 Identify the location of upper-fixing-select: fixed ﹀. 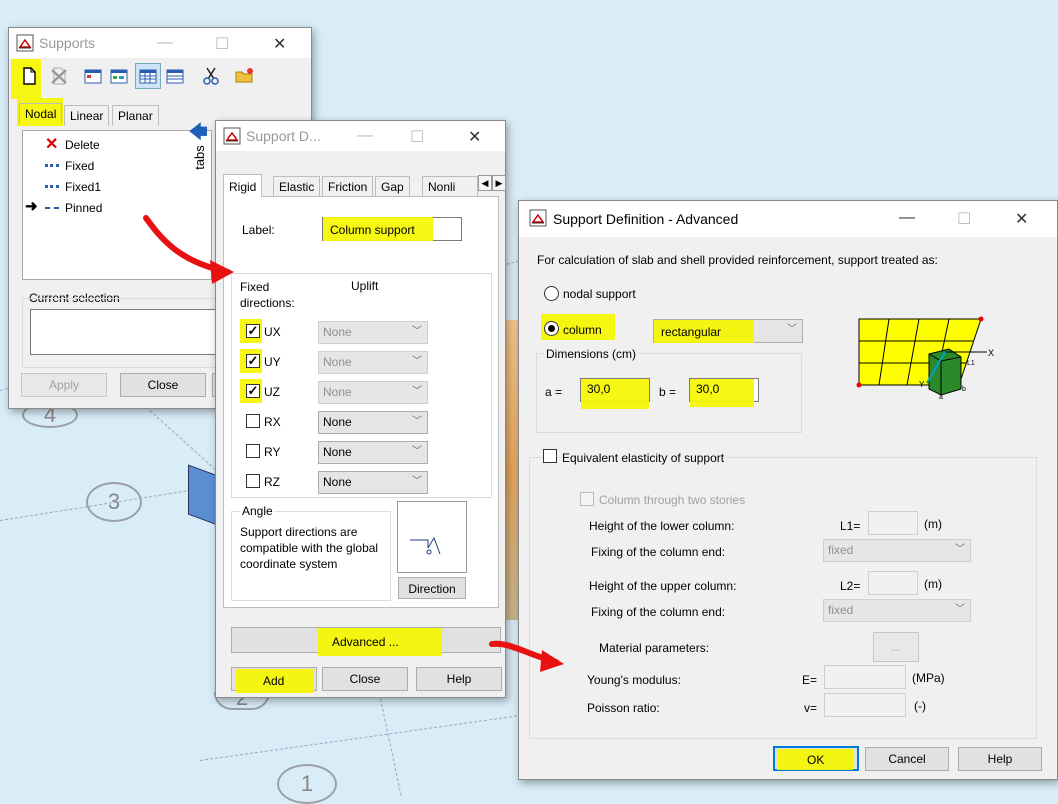
(897, 610).